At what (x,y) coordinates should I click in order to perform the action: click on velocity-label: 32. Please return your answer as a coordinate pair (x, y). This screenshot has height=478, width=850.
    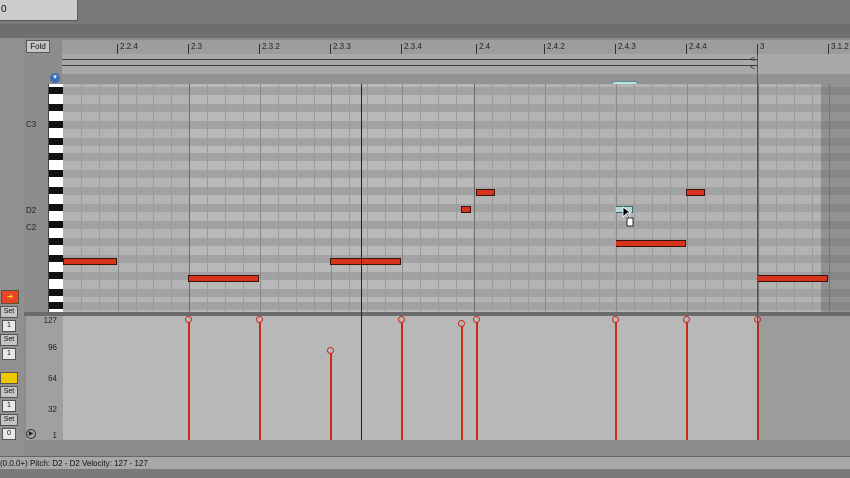
    Looking at the image, I should click on (52, 409).